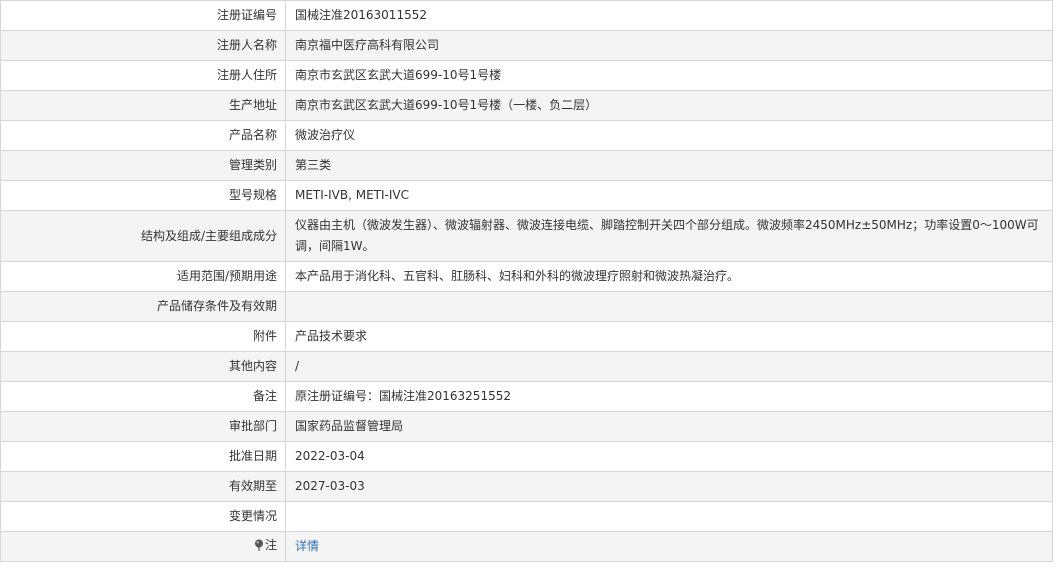 The image size is (1059, 578). I want to click on note-label: 注, so click(265, 545).